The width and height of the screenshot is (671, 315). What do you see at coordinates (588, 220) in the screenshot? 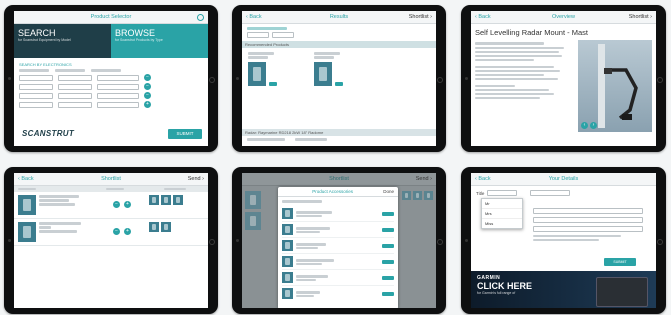
I see `phone-field` at bounding box center [588, 220].